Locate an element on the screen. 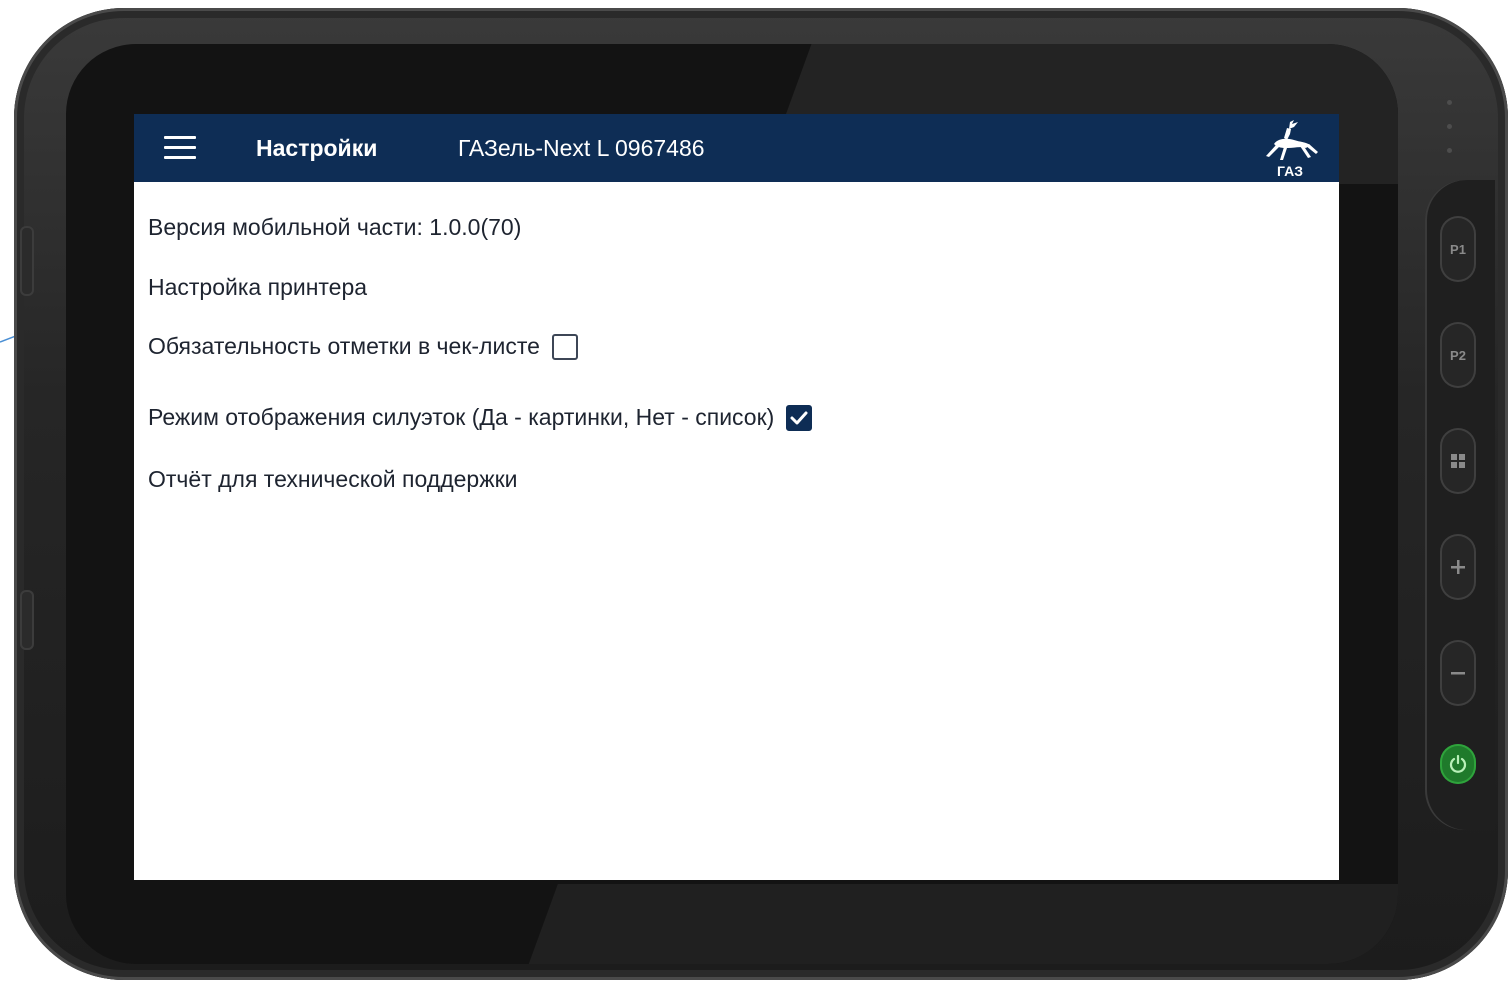 Image resolution: width=1509 pixels, height=984 pixels. app-bar: Настройки ГАЗель-Next L 0967486 ГАЗ is located at coordinates (736, 148).